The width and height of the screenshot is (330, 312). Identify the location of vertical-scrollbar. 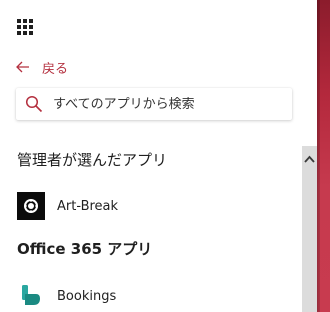
(309, 229).